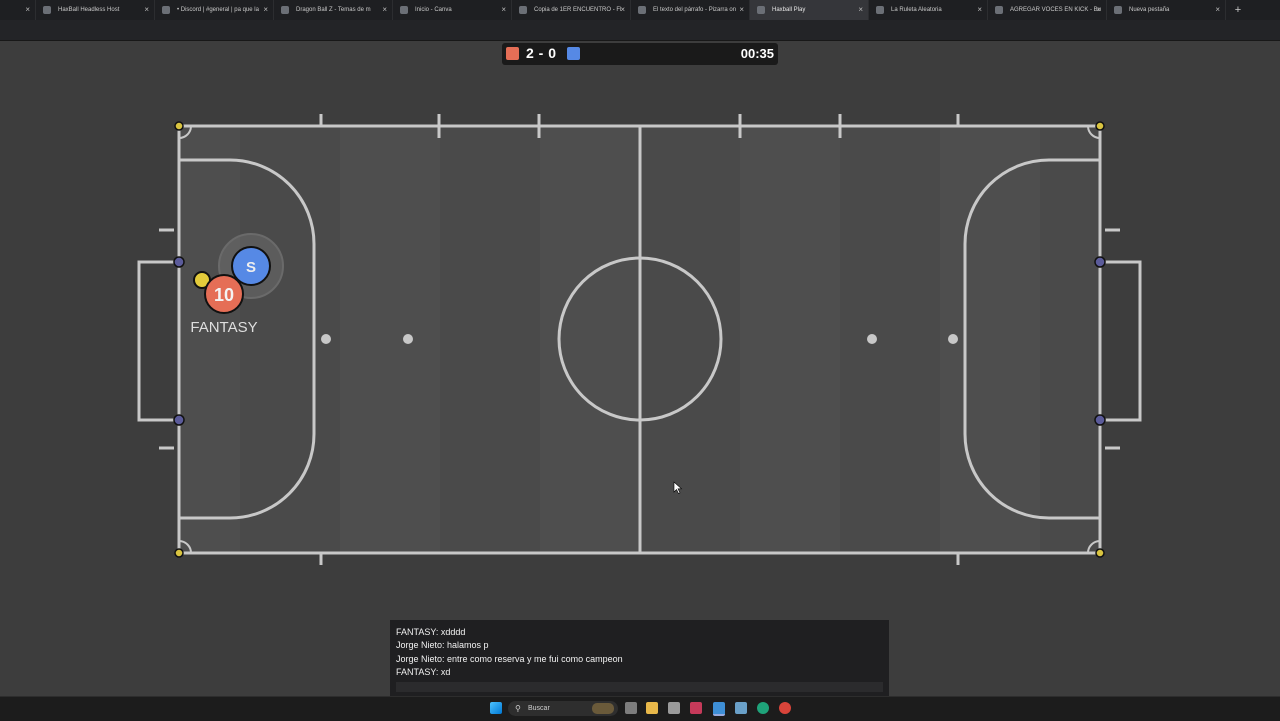 The width and height of the screenshot is (1280, 721). Describe the element at coordinates (652, 708) in the screenshot. I see `file-explorer-icon` at that location.